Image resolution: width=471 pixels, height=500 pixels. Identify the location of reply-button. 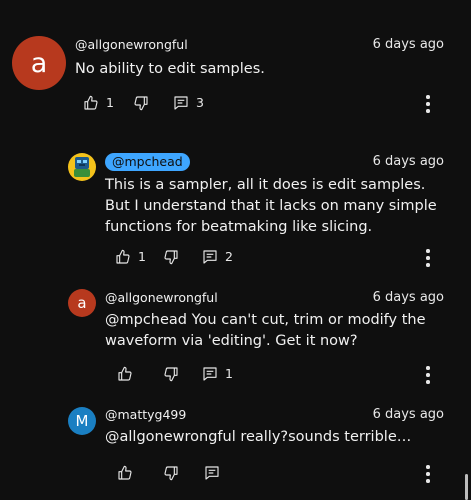
(212, 473).